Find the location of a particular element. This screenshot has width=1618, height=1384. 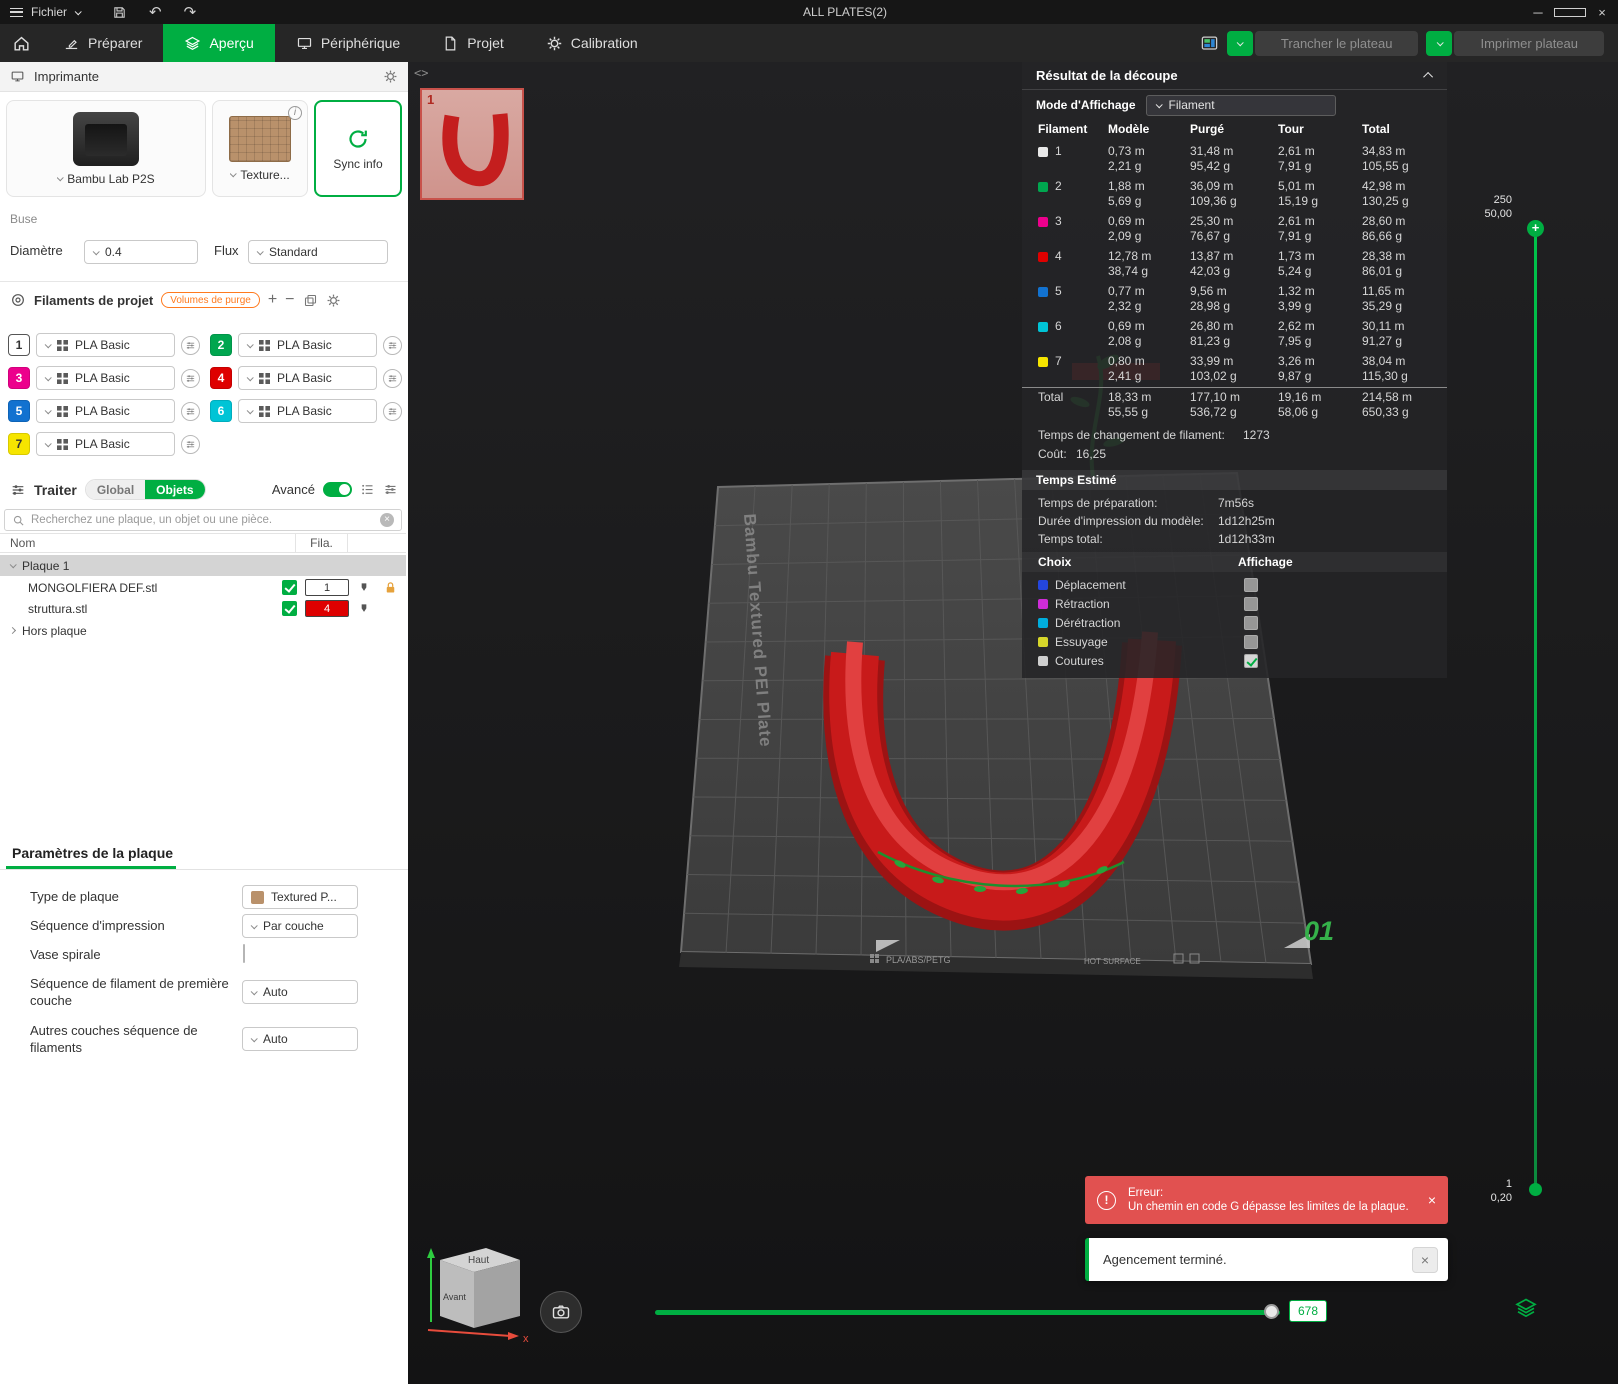

advanced-toggle is located at coordinates (337, 489).